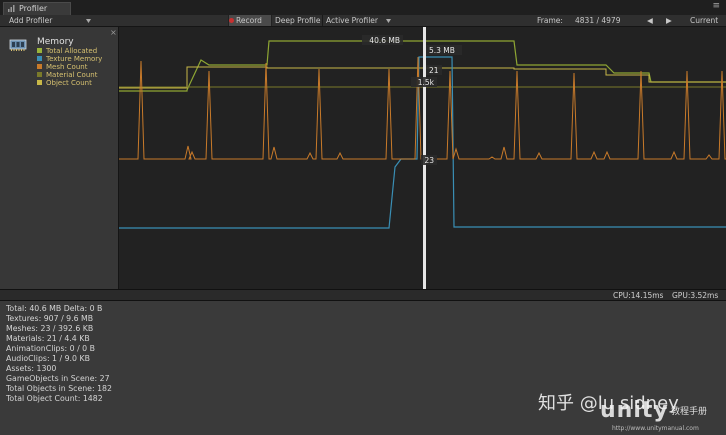 Image resolution: width=726 pixels, height=435 pixels. I want to click on cursor-value-label: 1.5k, so click(426, 82).